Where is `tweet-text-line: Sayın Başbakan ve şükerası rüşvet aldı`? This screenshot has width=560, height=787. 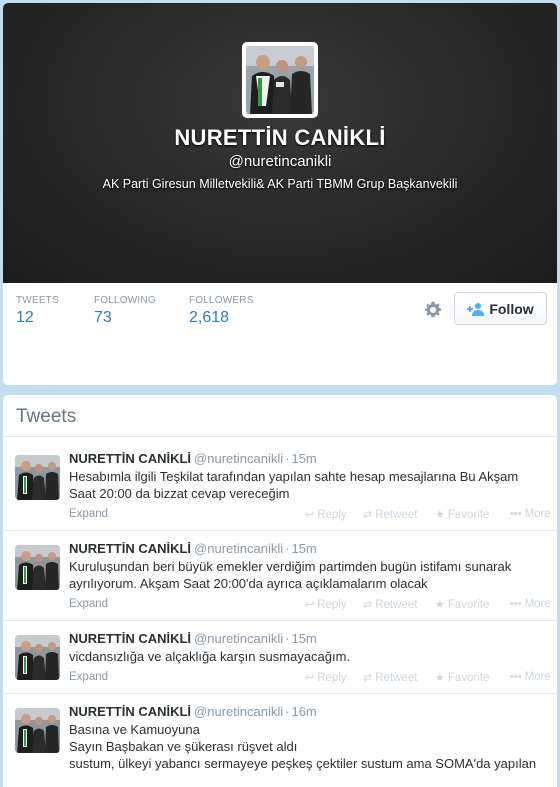 tweet-text-line: Sayın Başbakan ve şükerası rüşvet aldı is located at coordinates (183, 746).